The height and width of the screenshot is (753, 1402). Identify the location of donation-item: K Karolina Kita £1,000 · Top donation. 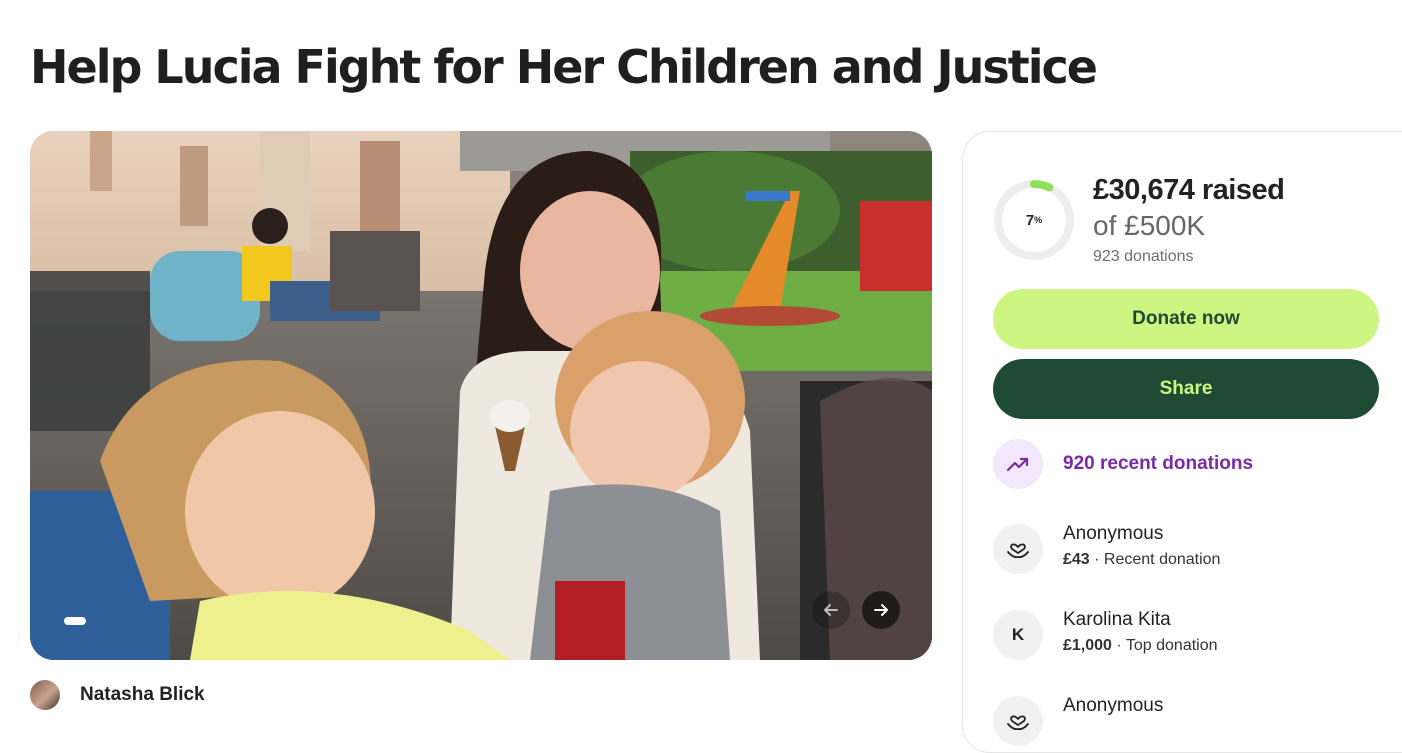
(1105, 633).